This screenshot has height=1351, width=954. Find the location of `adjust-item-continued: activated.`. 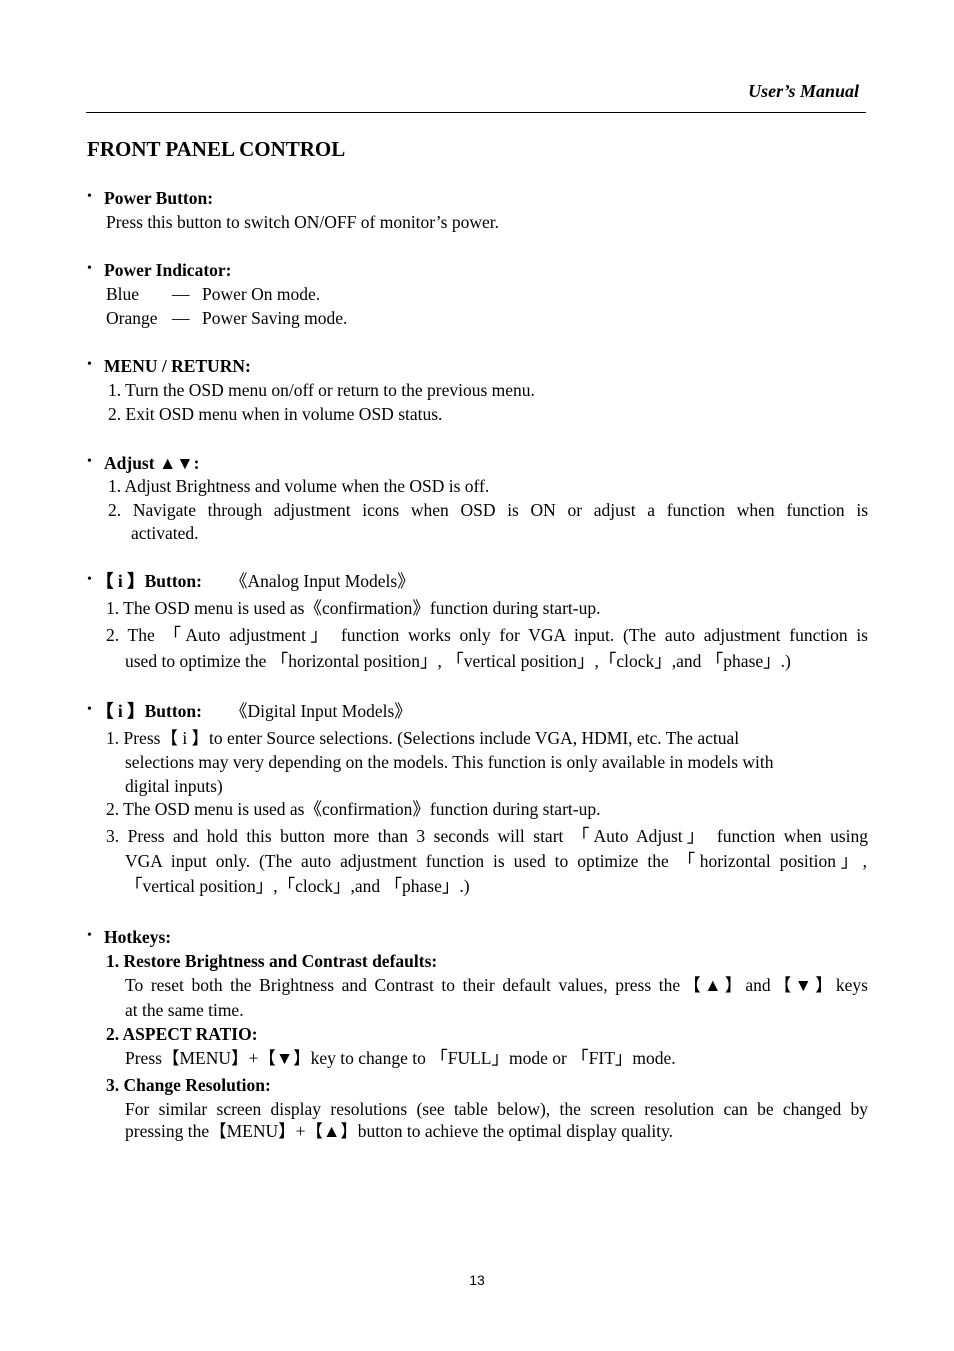

adjust-item-continued: activated. is located at coordinates (165, 533).